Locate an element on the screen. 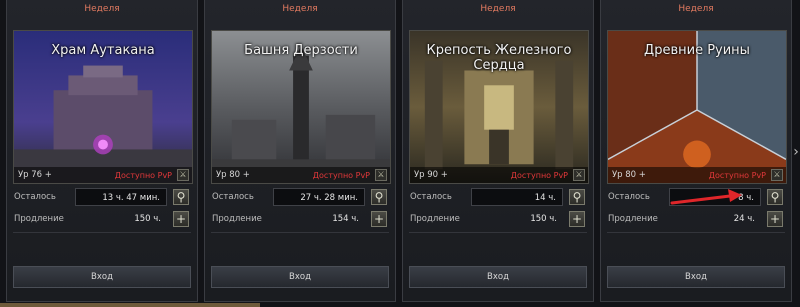 The image size is (800, 307). remaining-value: 14 ч. is located at coordinates (517, 197).